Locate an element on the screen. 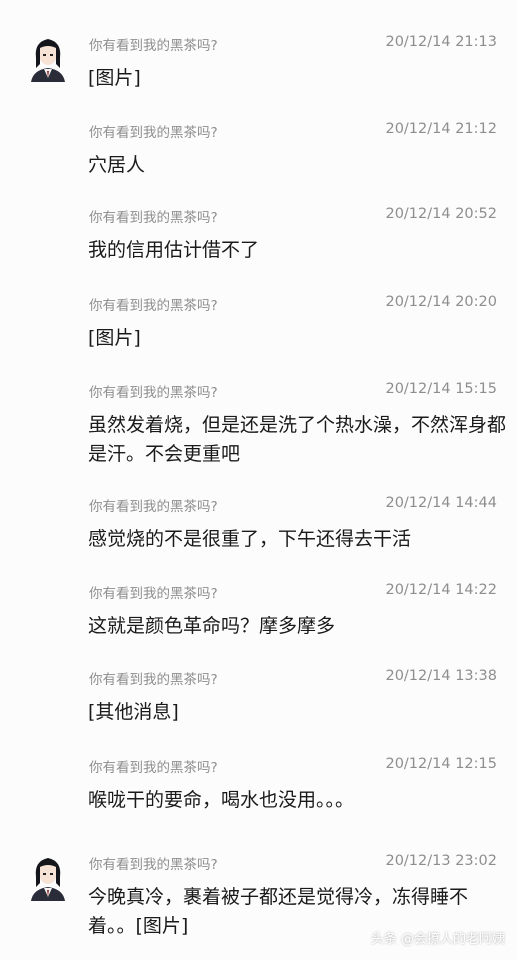  timestamp: 20/12/14 21:12 is located at coordinates (441, 129).